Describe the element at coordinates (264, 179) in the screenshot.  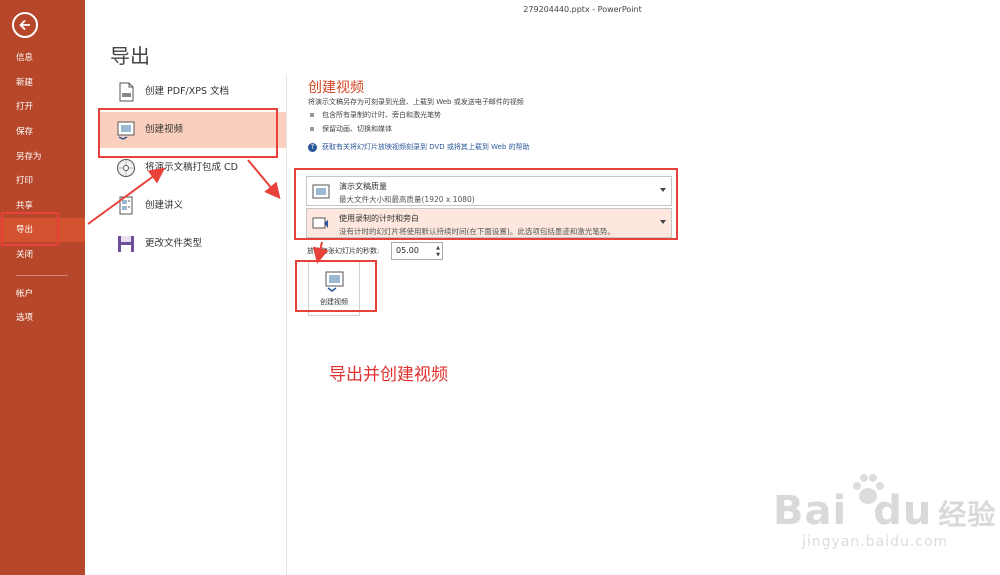
I see `arrow-to-settings` at that location.